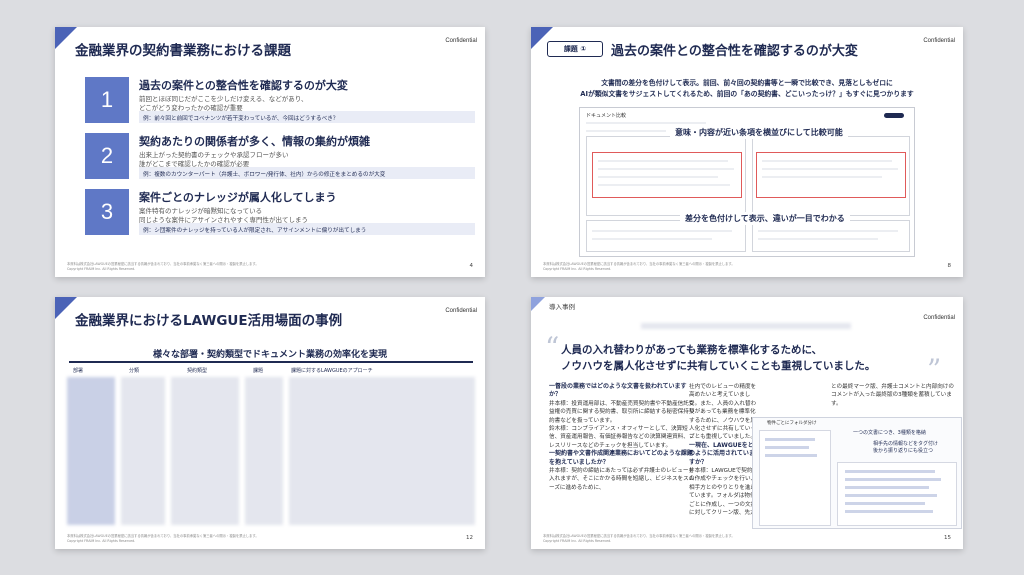 Image resolution: width=1024 pixels, height=575 pixels. I want to click on issue-number: 1, so click(107, 100).